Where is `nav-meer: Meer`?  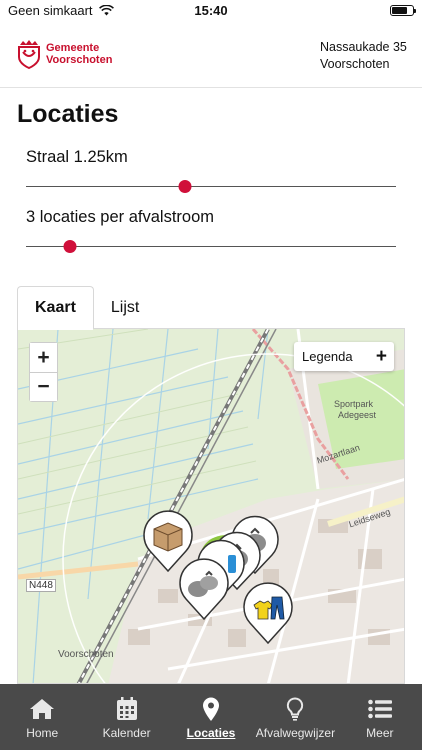 nav-meer: Meer is located at coordinates (380, 717).